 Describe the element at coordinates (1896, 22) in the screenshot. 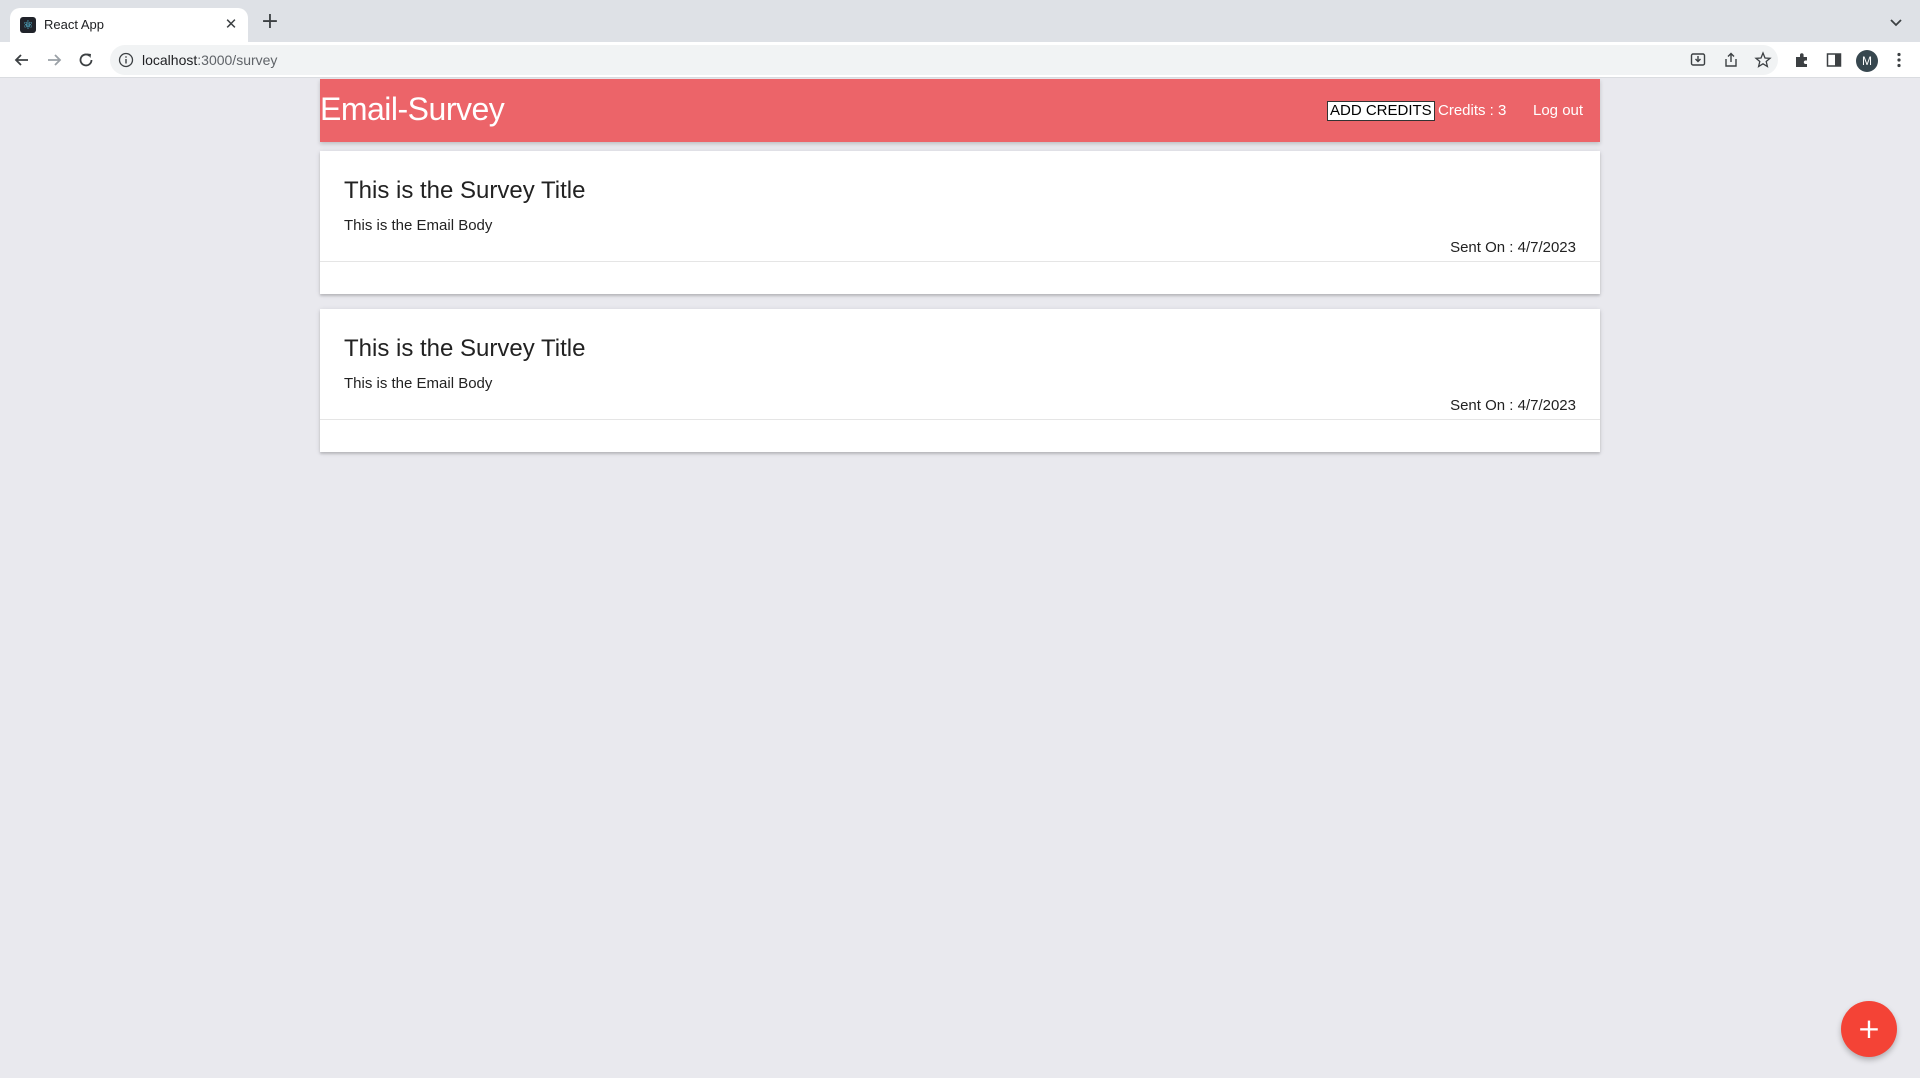

I see `tab-search-chevron-icon` at that location.